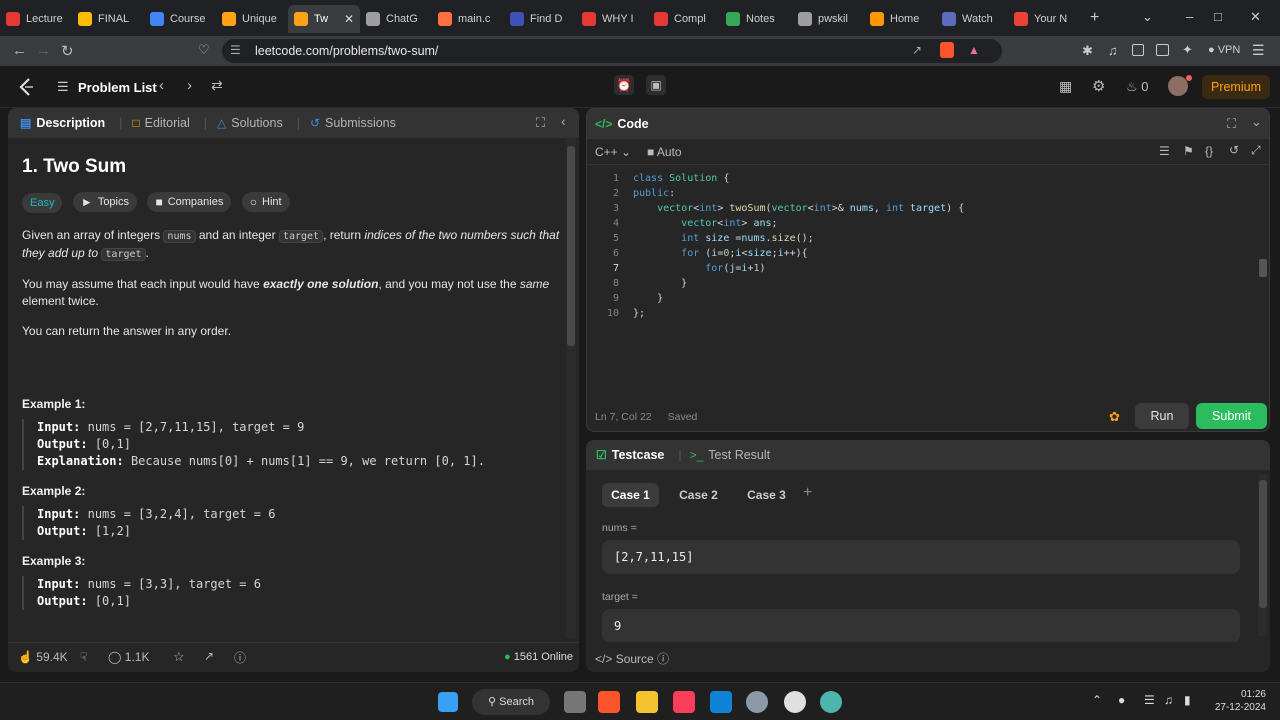 The height and width of the screenshot is (720, 1280). I want to click on browser-tab: Tw ✕, so click(324, 19).